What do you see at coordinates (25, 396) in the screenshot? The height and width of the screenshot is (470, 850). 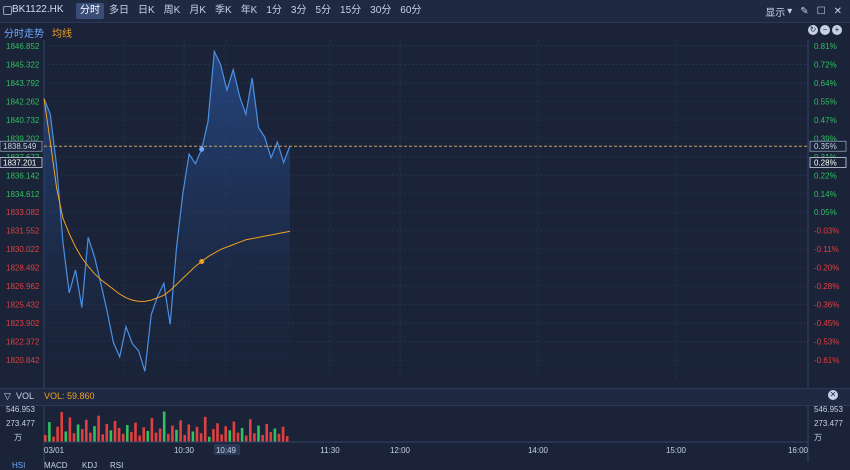 I see `volume-label: VOL` at bounding box center [25, 396].